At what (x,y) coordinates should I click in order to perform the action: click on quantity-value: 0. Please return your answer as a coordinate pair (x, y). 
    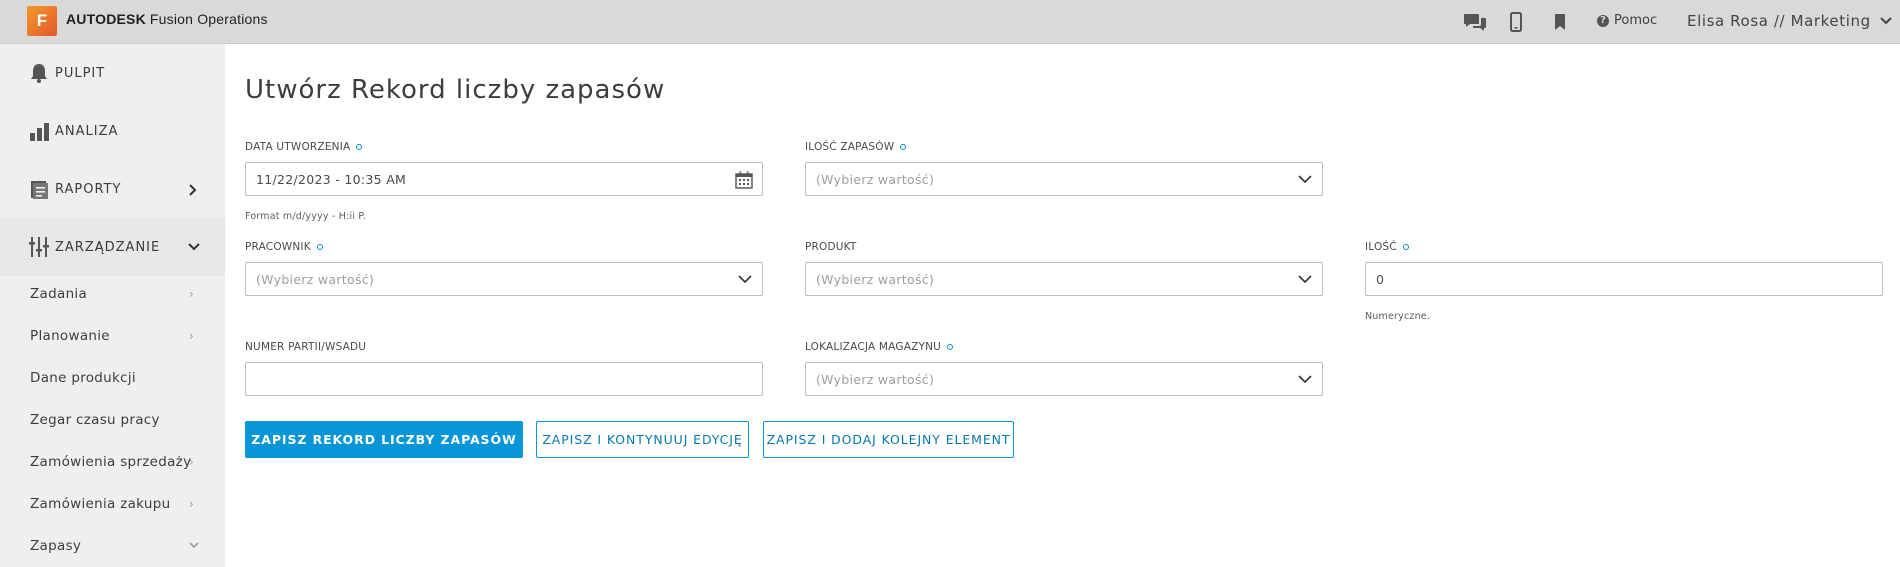
    Looking at the image, I should click on (1380, 279).